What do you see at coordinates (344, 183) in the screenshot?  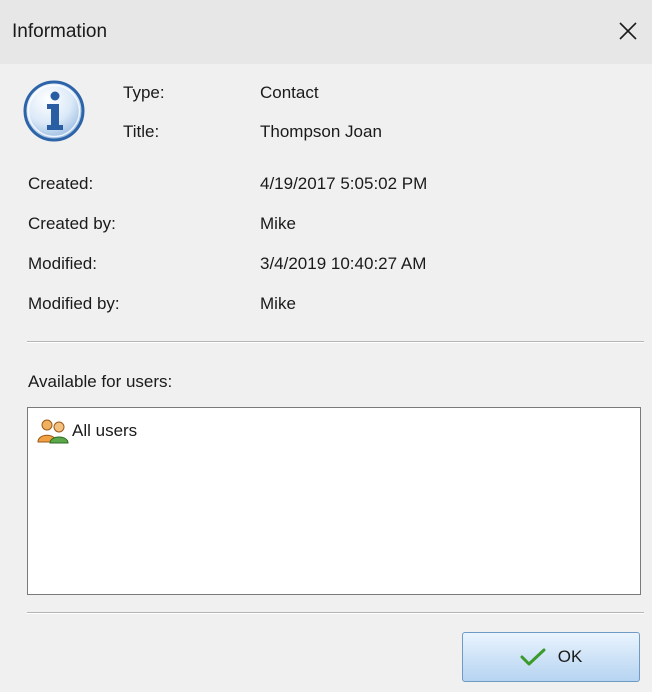 I see `created-value: 4/19/2017 5:05:02 PM` at bounding box center [344, 183].